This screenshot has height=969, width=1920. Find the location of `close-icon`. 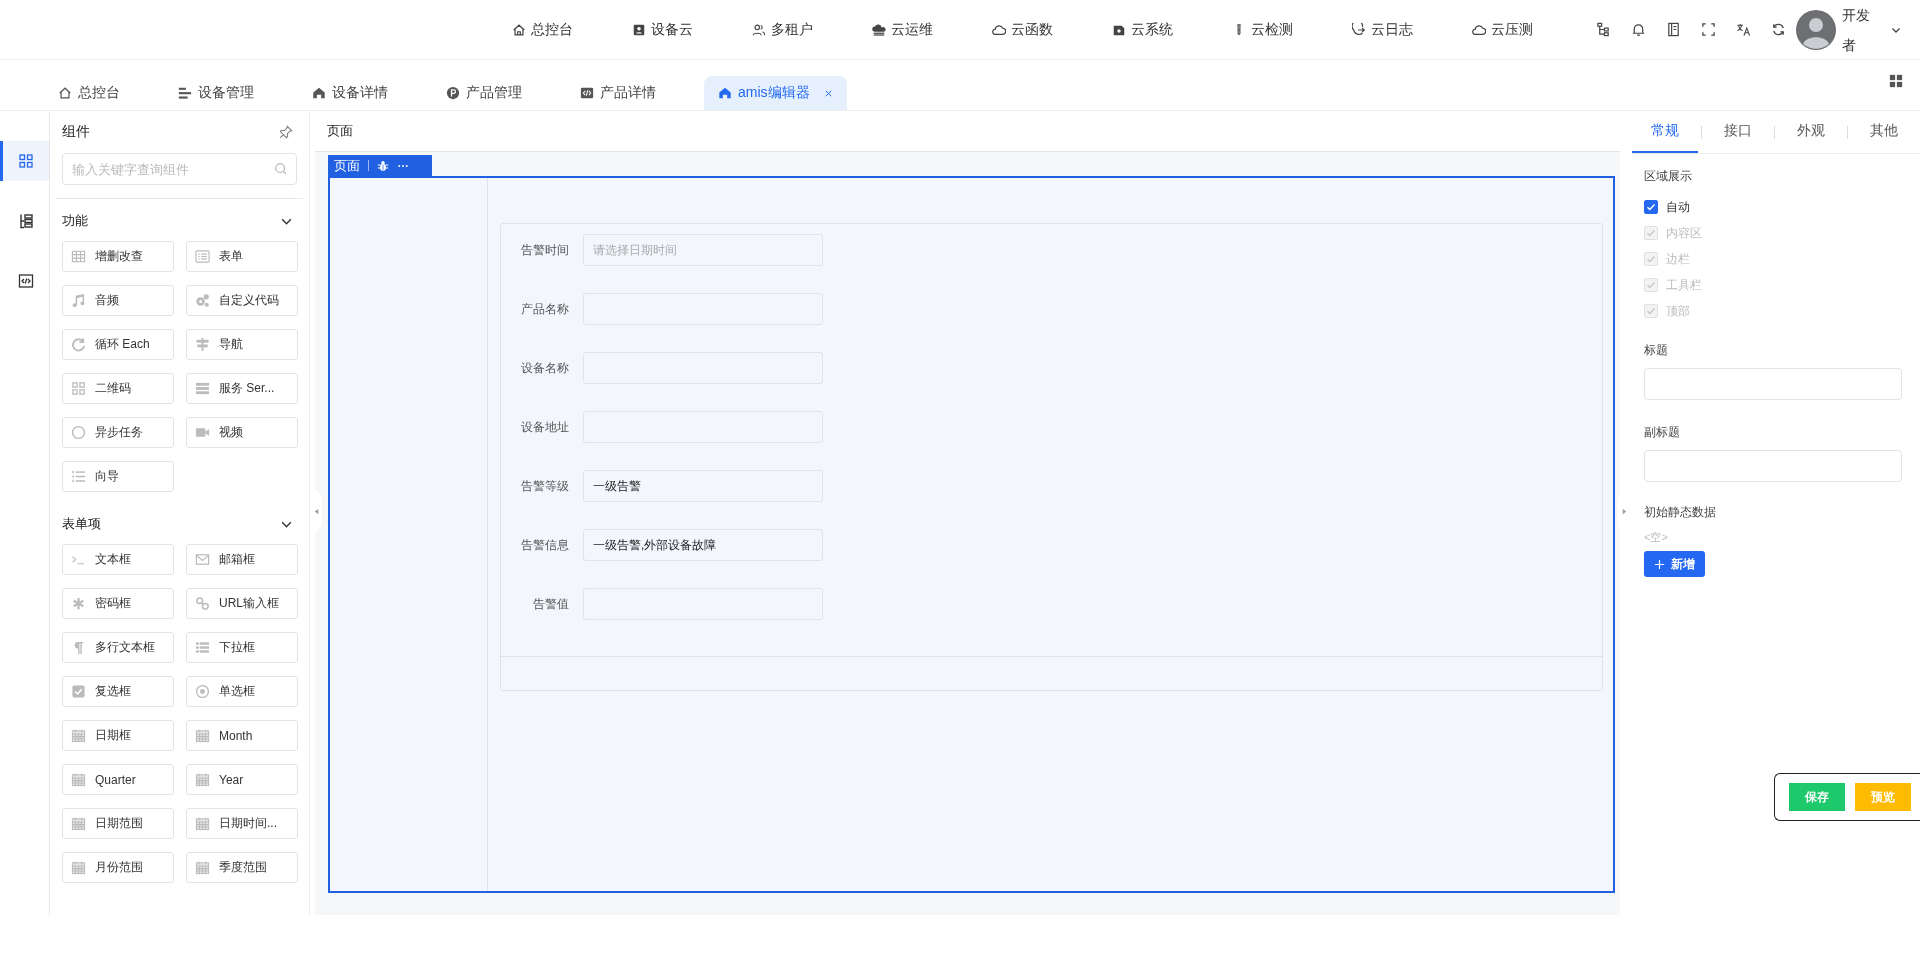

close-icon is located at coordinates (828, 93).